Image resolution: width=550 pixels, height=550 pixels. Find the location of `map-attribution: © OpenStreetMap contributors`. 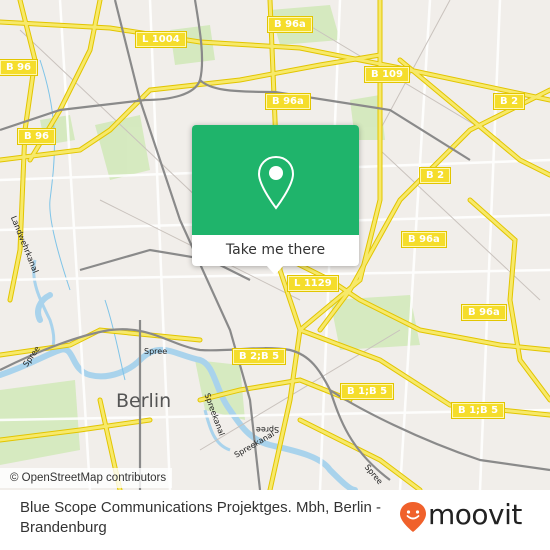

map-attribution: © OpenStreetMap contributors is located at coordinates (86, 478).